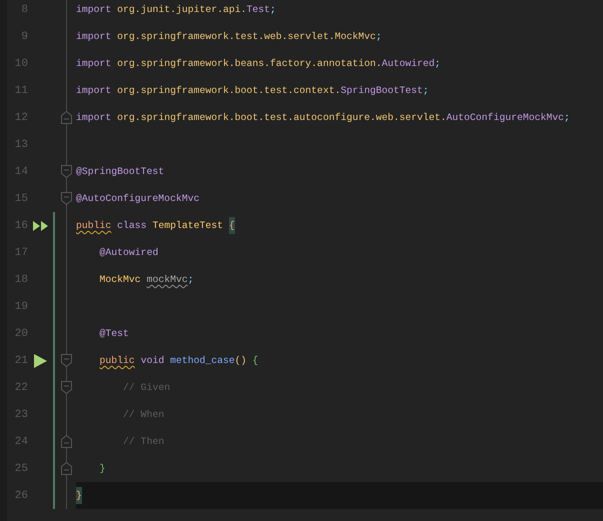 The image size is (603, 521). What do you see at coordinates (113, 334) in the screenshot?
I see `code-line: @Test` at bounding box center [113, 334].